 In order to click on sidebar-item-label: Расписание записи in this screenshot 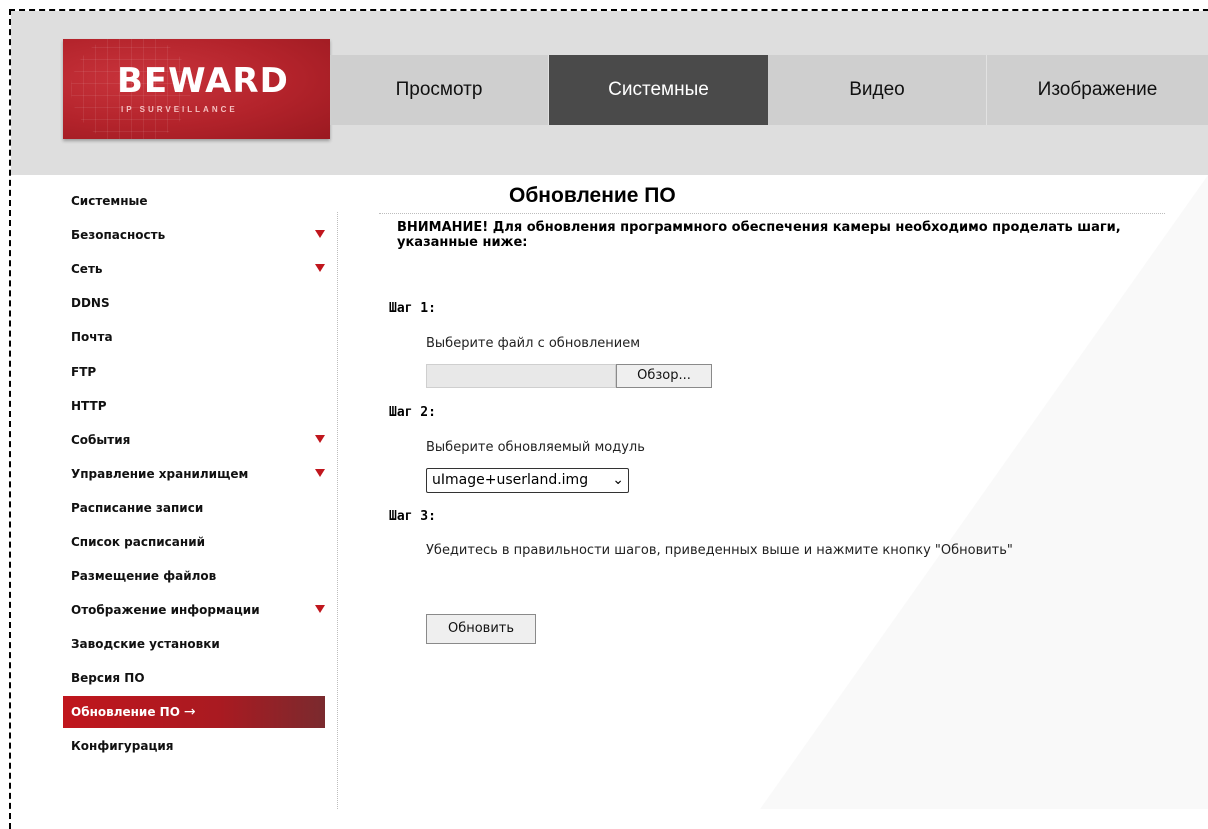, I will do `click(137, 507)`.